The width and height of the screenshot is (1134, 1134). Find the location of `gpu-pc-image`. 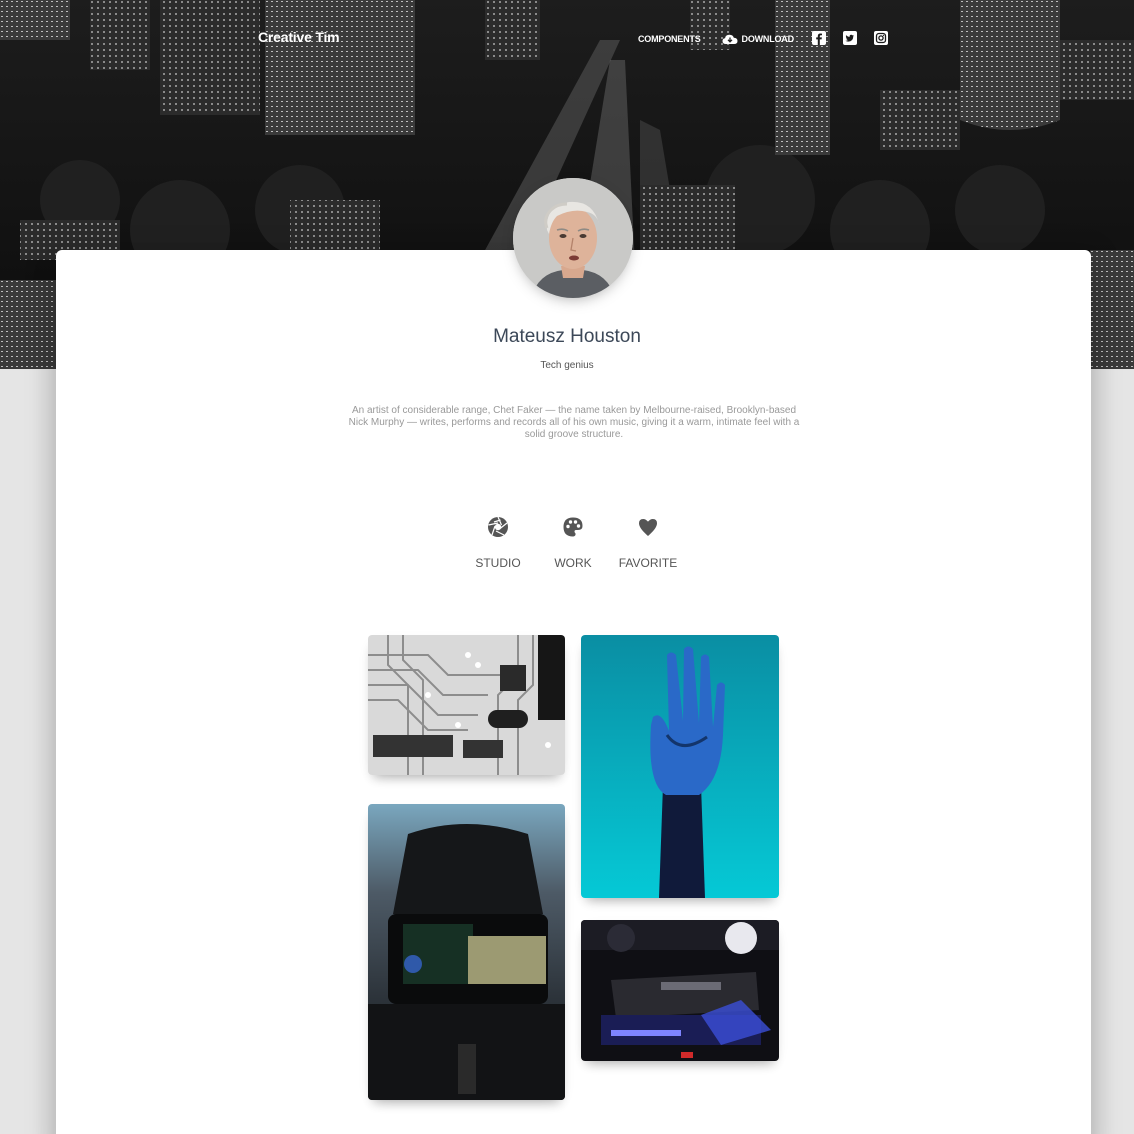

gpu-pc-image is located at coordinates (680, 990).